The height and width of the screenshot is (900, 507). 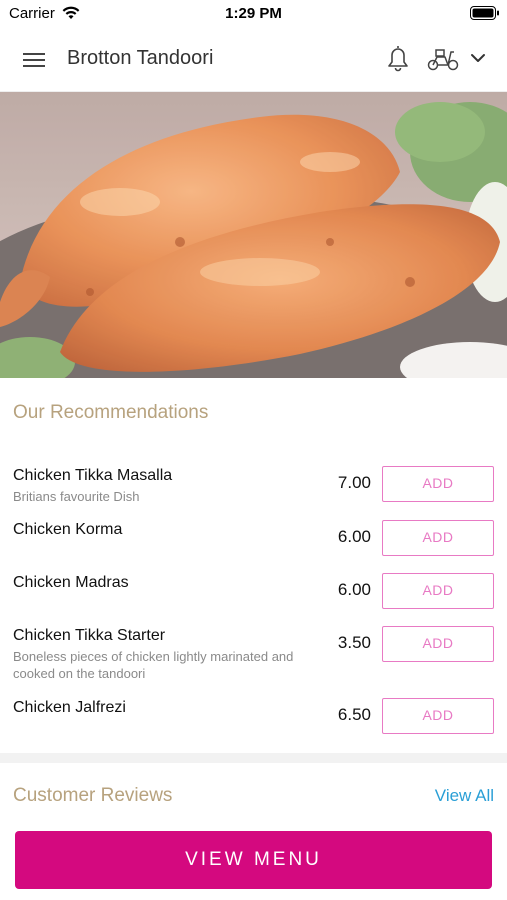 What do you see at coordinates (253, 593) in the screenshot?
I see `menu-item: Chicken Madras 6.00 ADD` at bounding box center [253, 593].